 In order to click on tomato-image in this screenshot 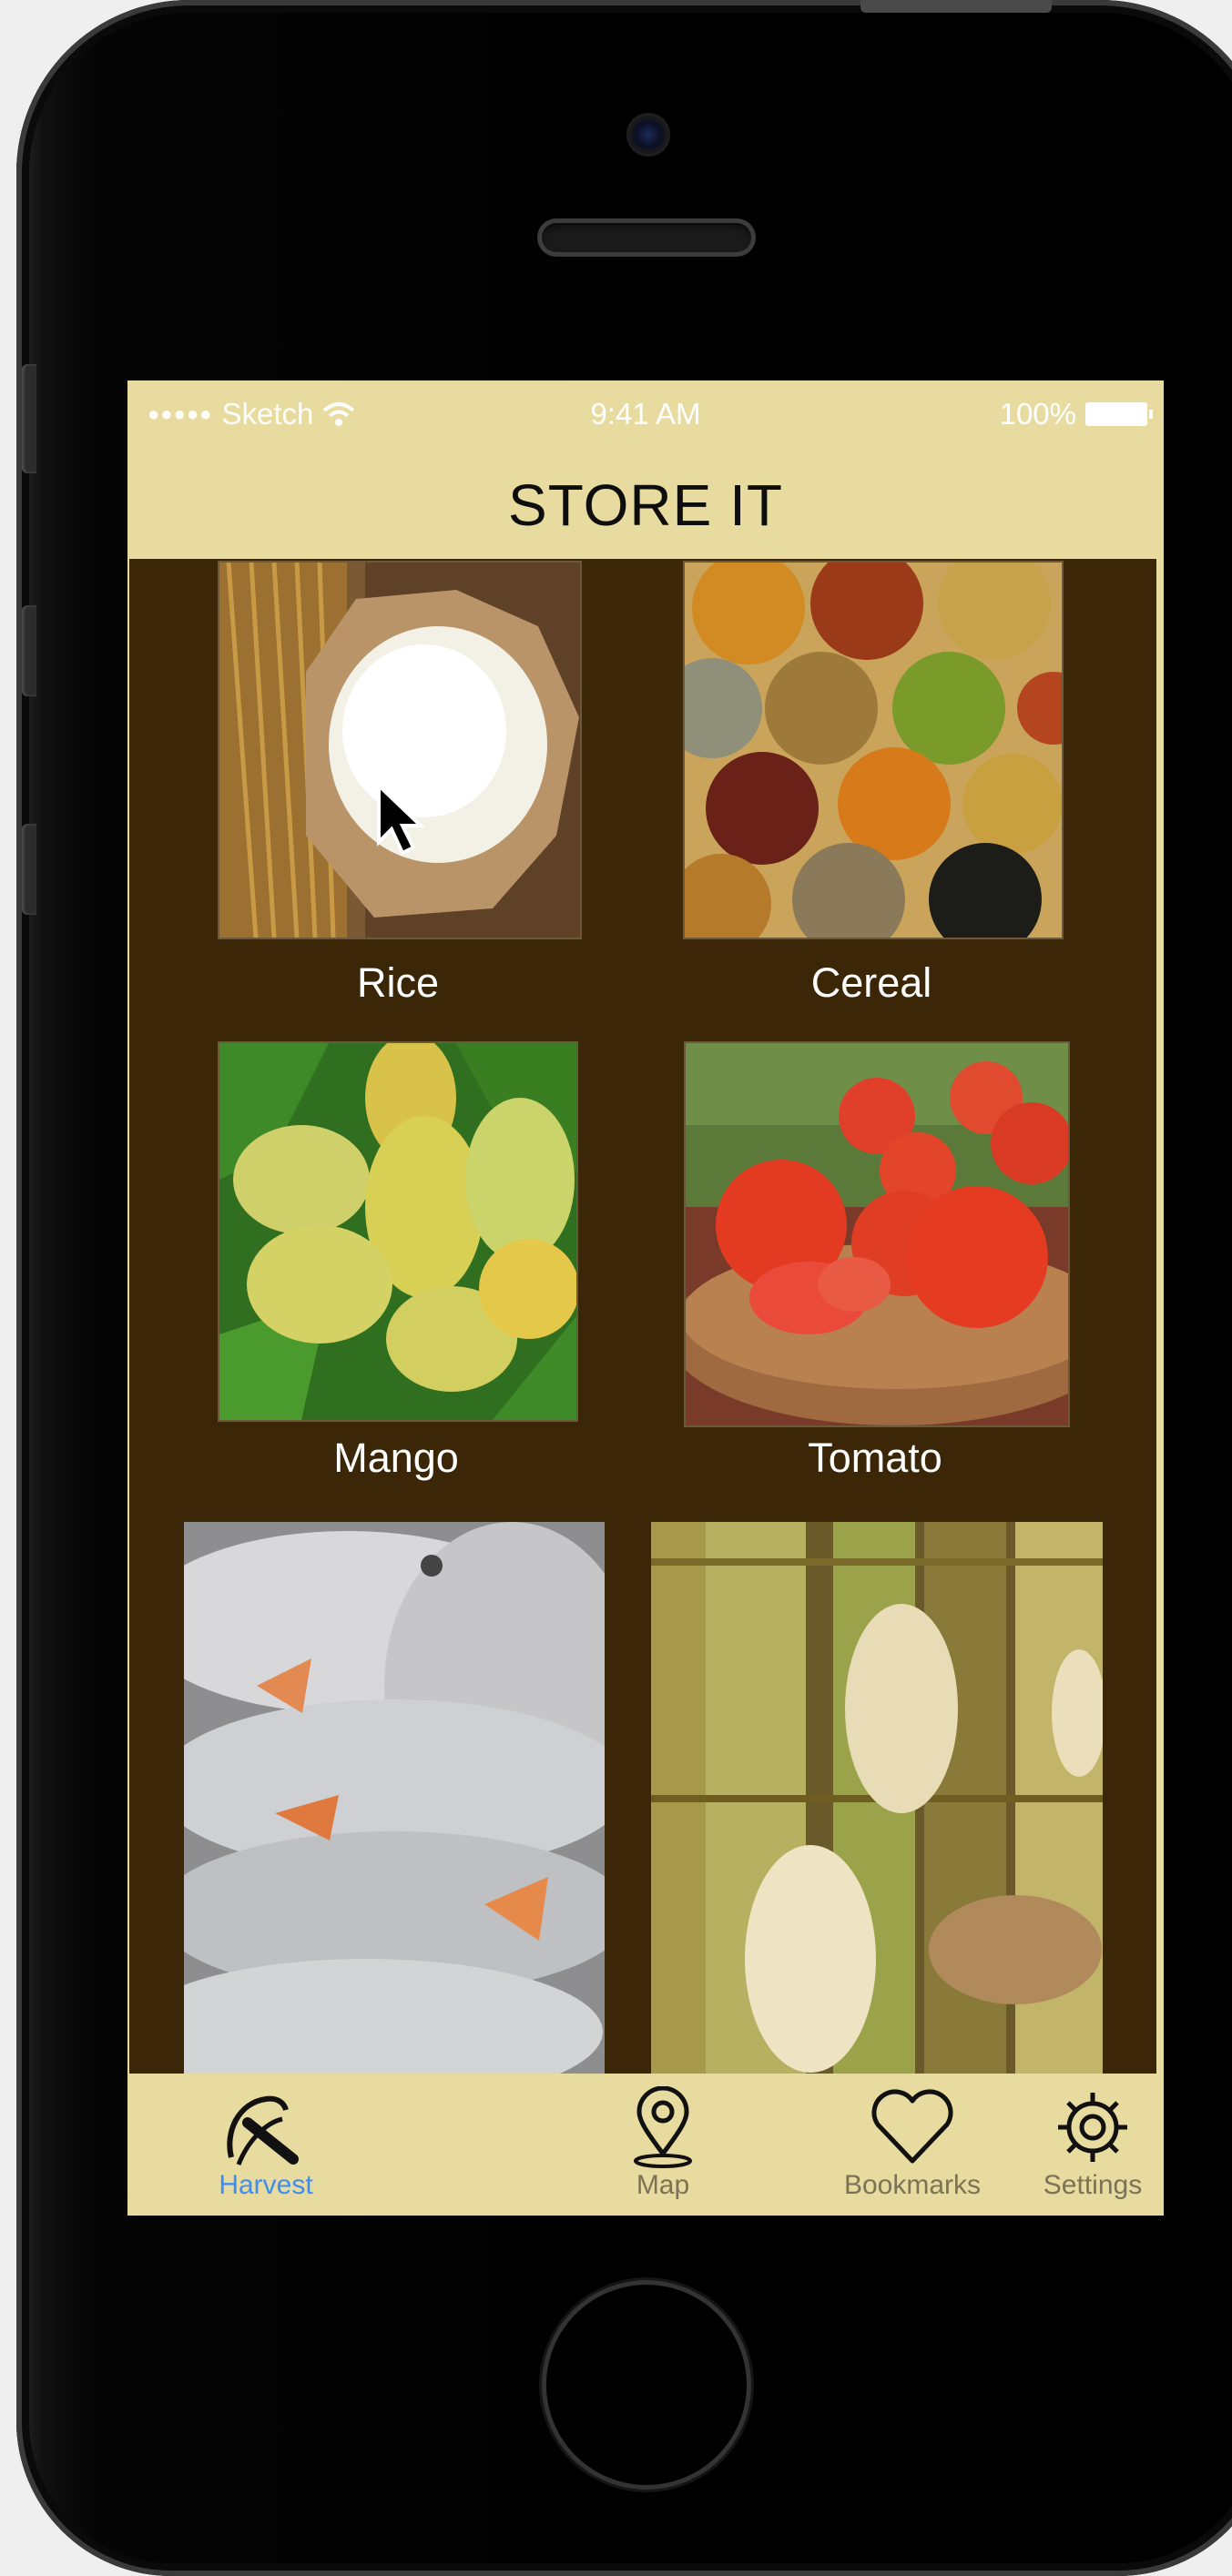, I will do `click(877, 1234)`.